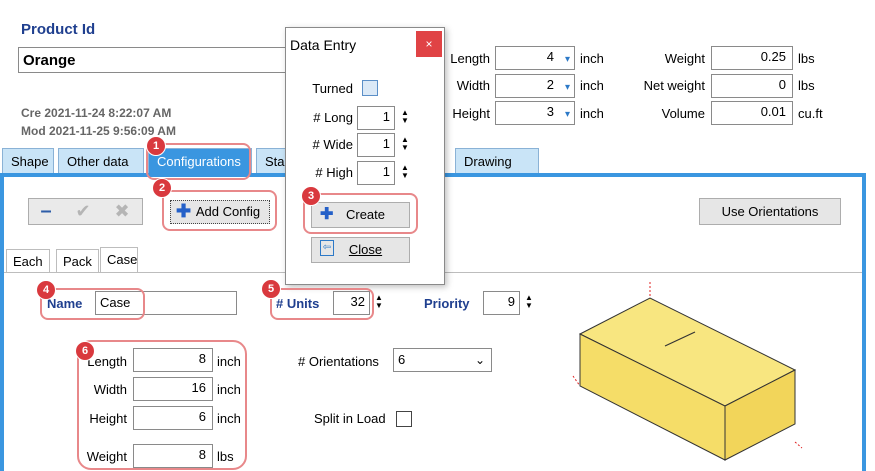 The image size is (875, 471). What do you see at coordinates (770, 211) in the screenshot?
I see `use-orientations-button: Use Orientations` at bounding box center [770, 211].